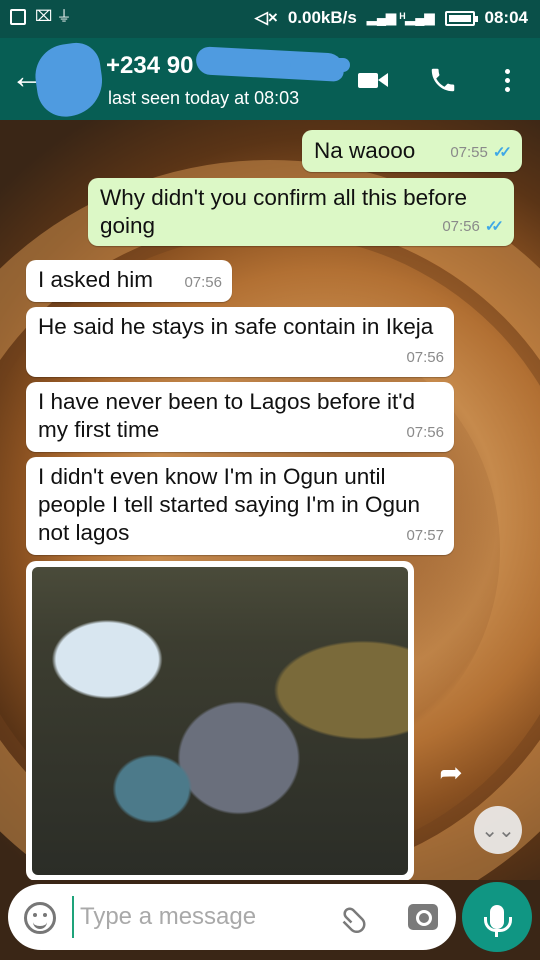  I want to click on redaction-scribble, so click(320, 65).